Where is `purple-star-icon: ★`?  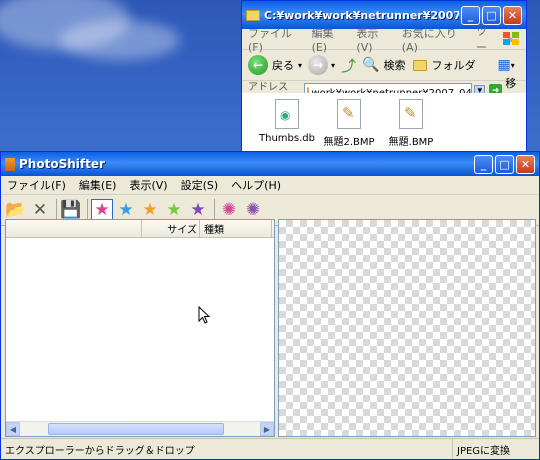
purple-star-icon: ★ is located at coordinates (198, 210).